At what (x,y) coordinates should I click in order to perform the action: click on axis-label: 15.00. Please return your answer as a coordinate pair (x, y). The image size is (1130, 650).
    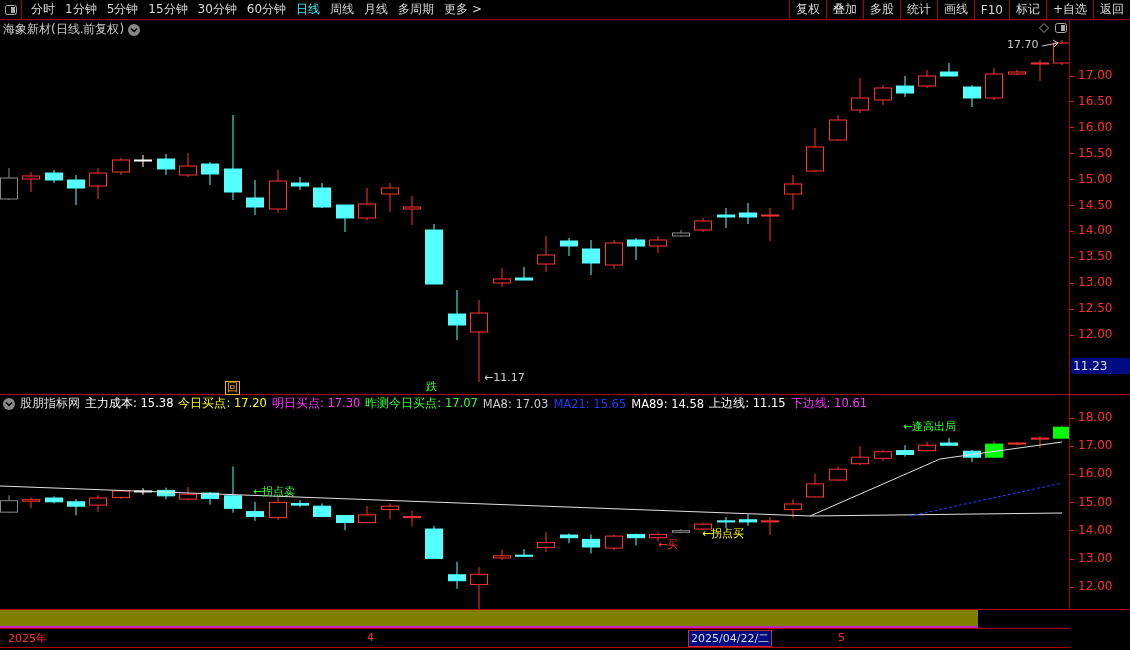
    Looking at the image, I should click on (1095, 178).